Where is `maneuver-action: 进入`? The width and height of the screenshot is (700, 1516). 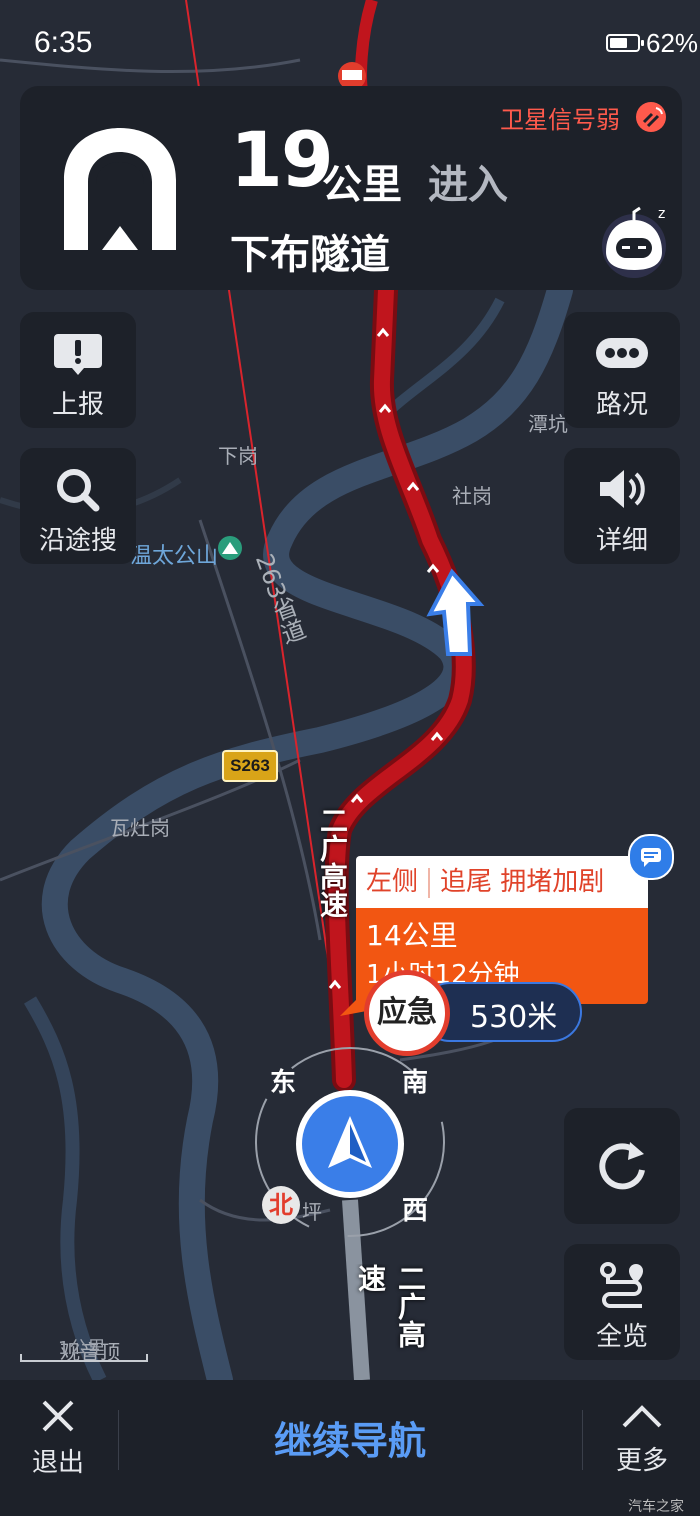 maneuver-action: 进入 is located at coordinates (468, 185).